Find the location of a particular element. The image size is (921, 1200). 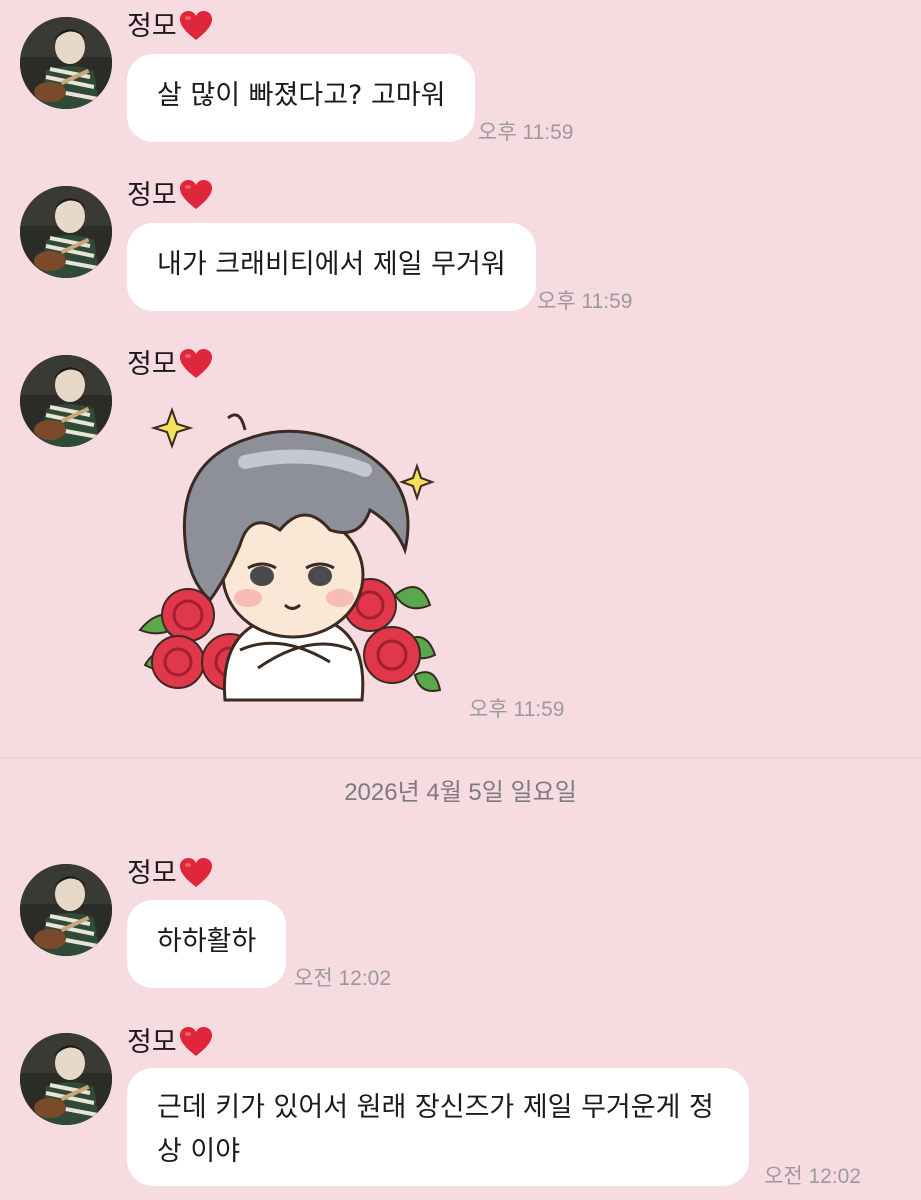

message-bubble: 내가 크래비티에서 제일 무거워 is located at coordinates (331, 267).